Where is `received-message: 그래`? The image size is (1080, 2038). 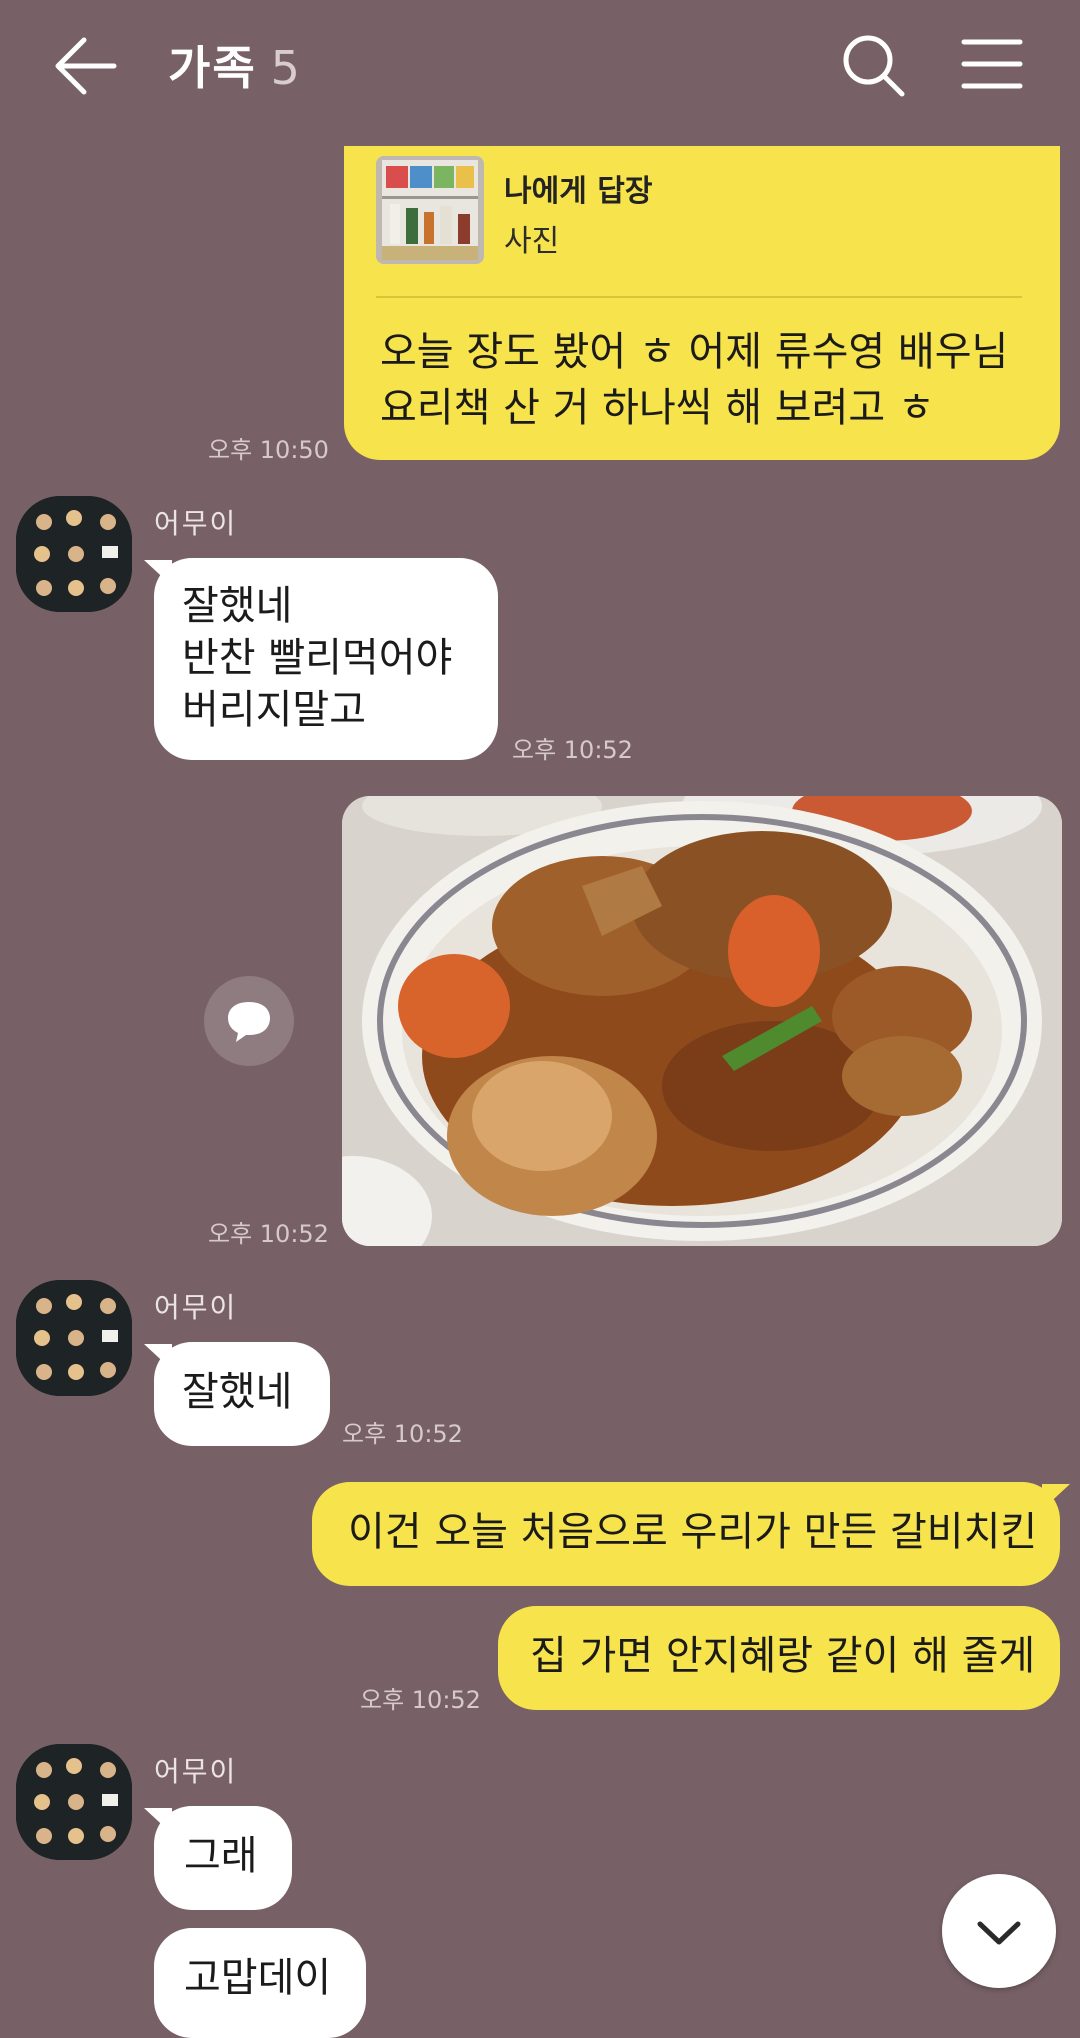 received-message: 그래 is located at coordinates (223, 1858).